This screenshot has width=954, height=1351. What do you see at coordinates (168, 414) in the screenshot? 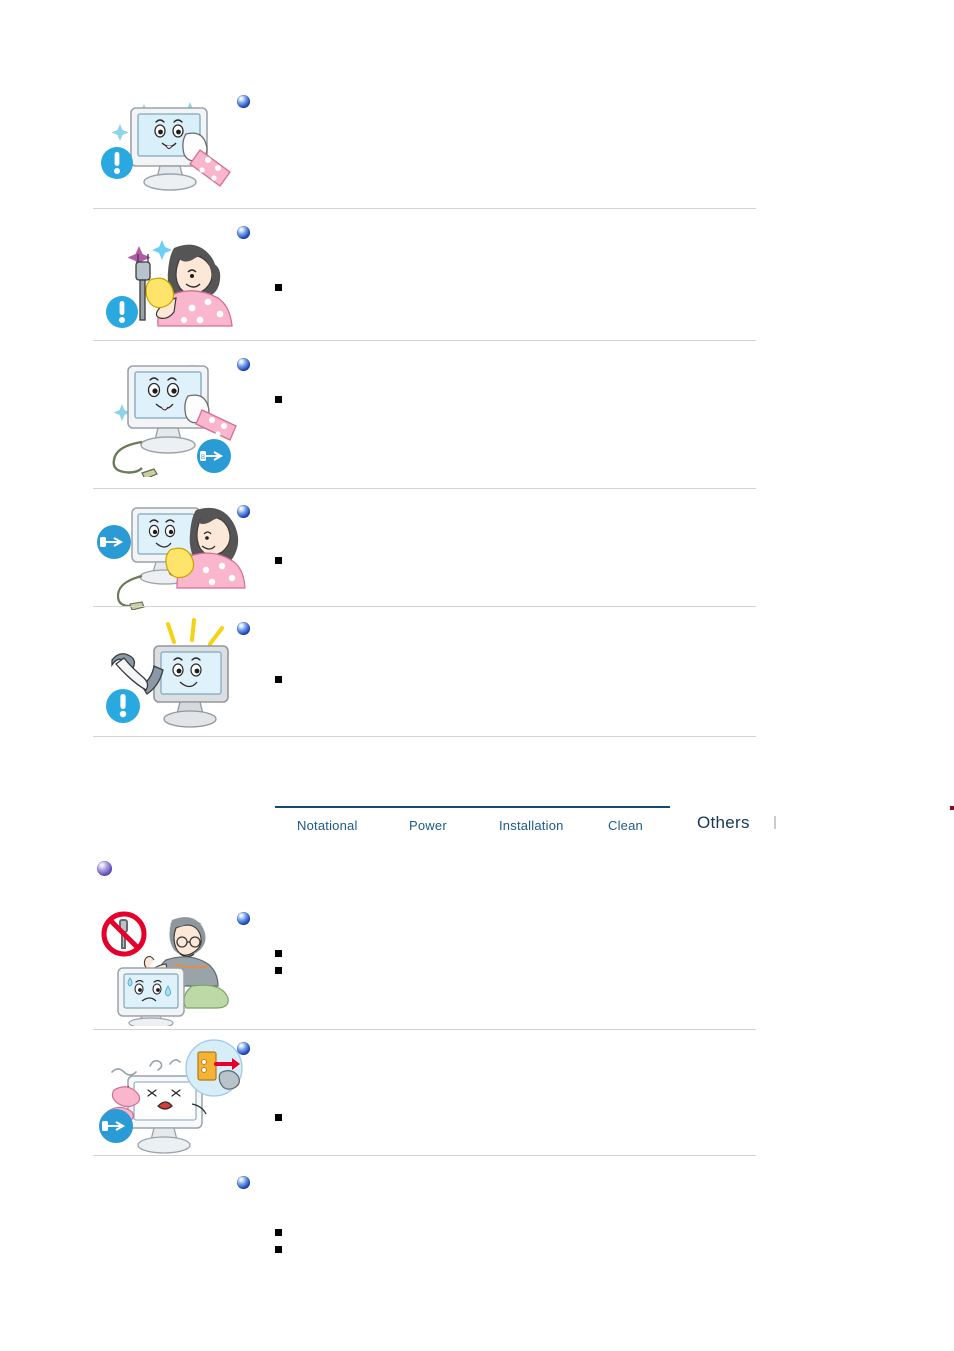
I see `illustration-monitor-unplugged-wipe-cloth: B` at bounding box center [168, 414].